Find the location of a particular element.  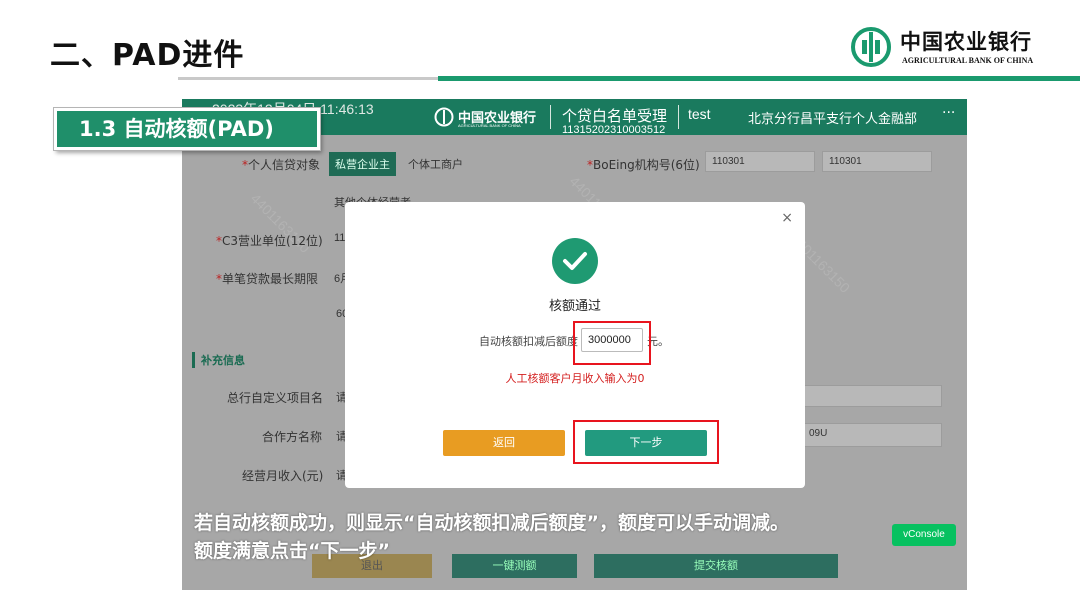

close-icon: × is located at coordinates (787, 218).